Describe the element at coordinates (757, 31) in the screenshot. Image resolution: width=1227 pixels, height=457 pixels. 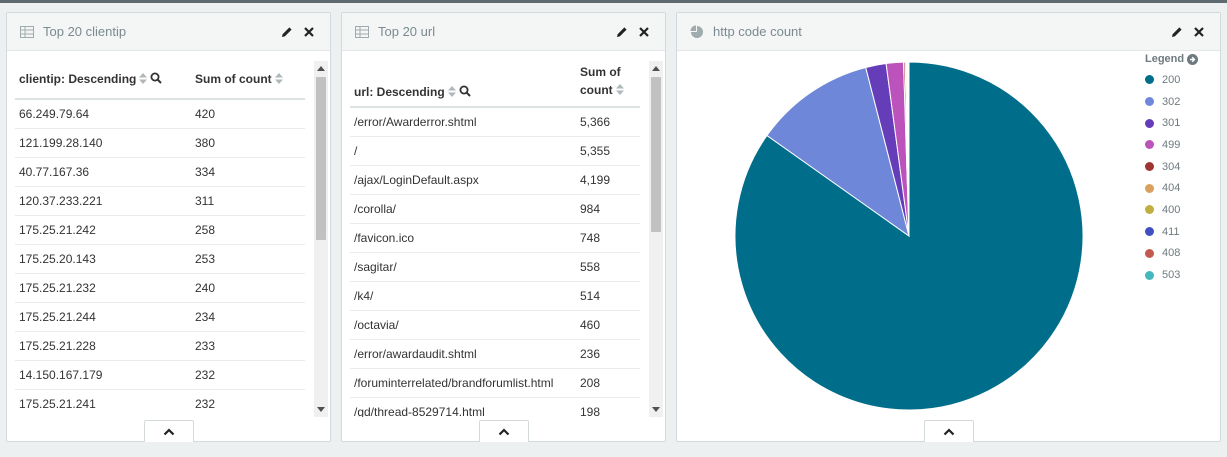
I see `panel-title: http code count` at that location.